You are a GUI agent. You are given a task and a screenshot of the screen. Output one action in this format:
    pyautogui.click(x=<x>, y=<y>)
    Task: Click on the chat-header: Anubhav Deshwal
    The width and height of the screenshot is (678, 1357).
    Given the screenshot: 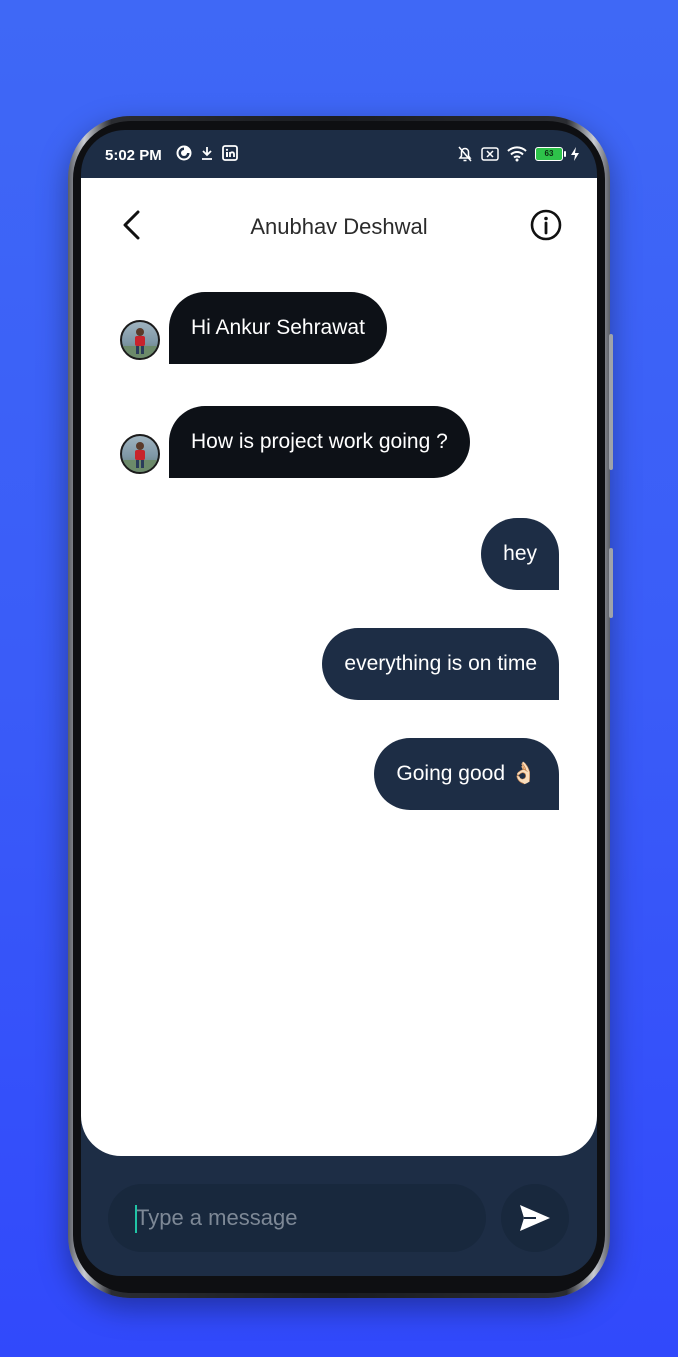 What is the action you would take?
    pyautogui.click(x=339, y=227)
    